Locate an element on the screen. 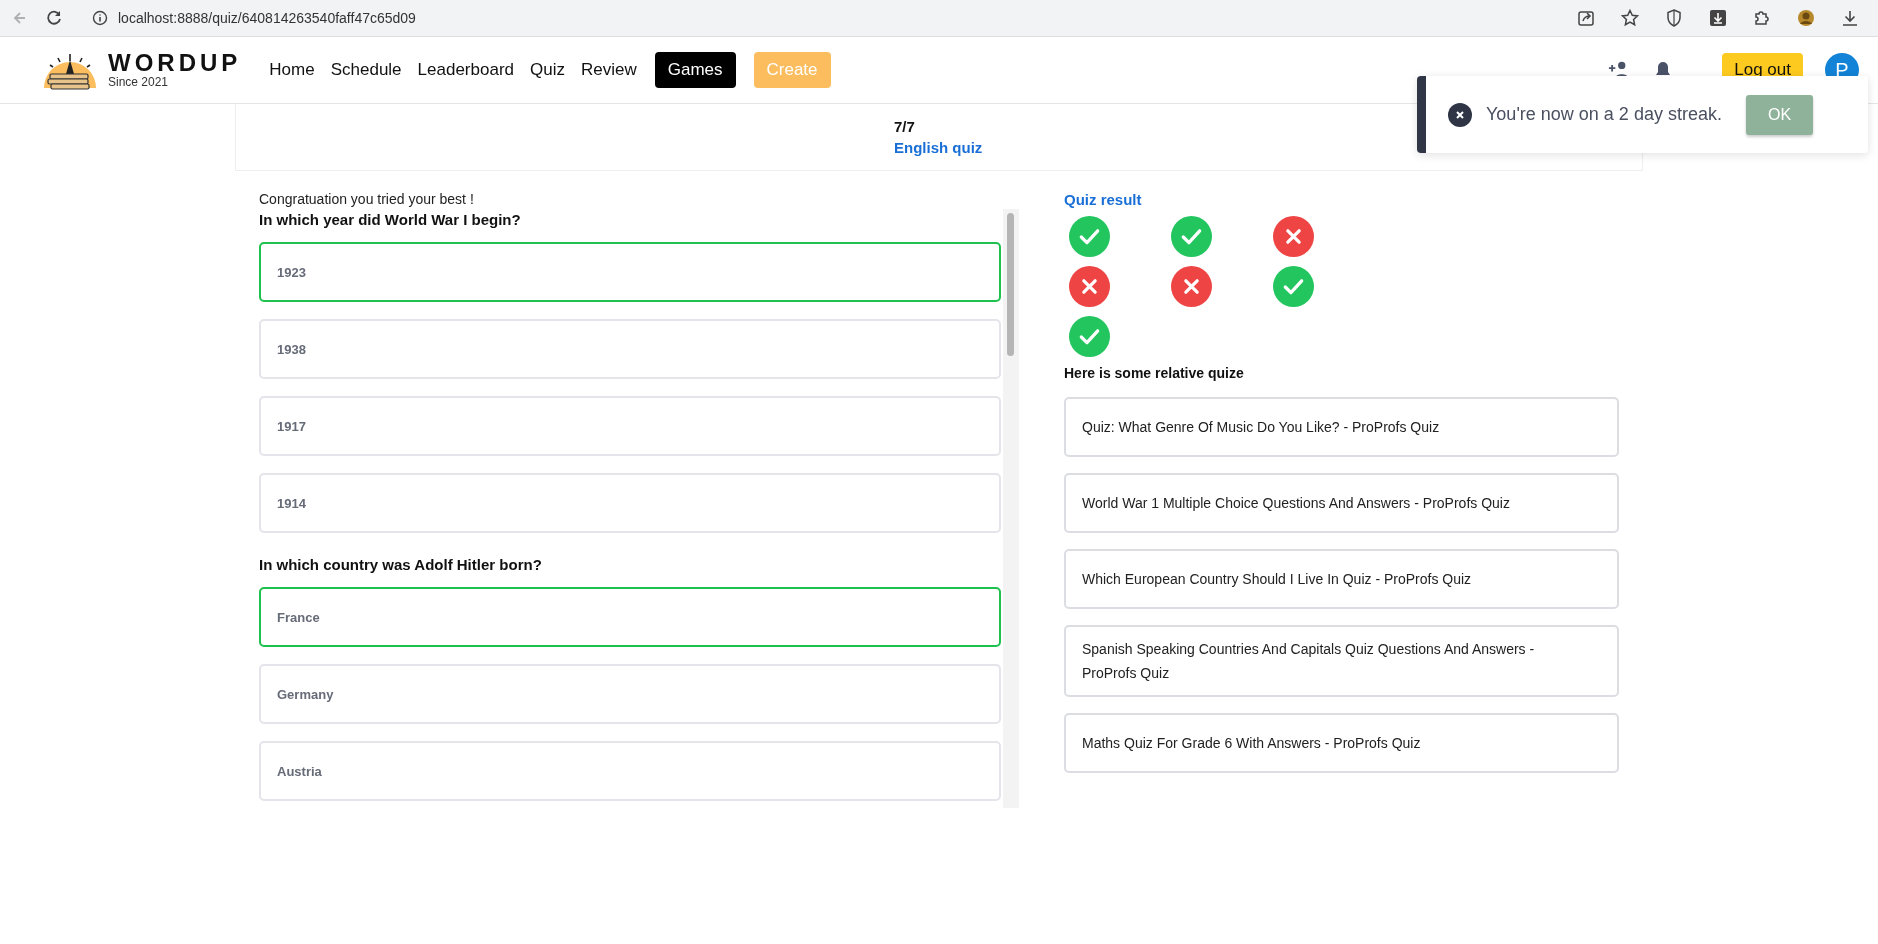  scrollbar is located at coordinates (1011, 508).